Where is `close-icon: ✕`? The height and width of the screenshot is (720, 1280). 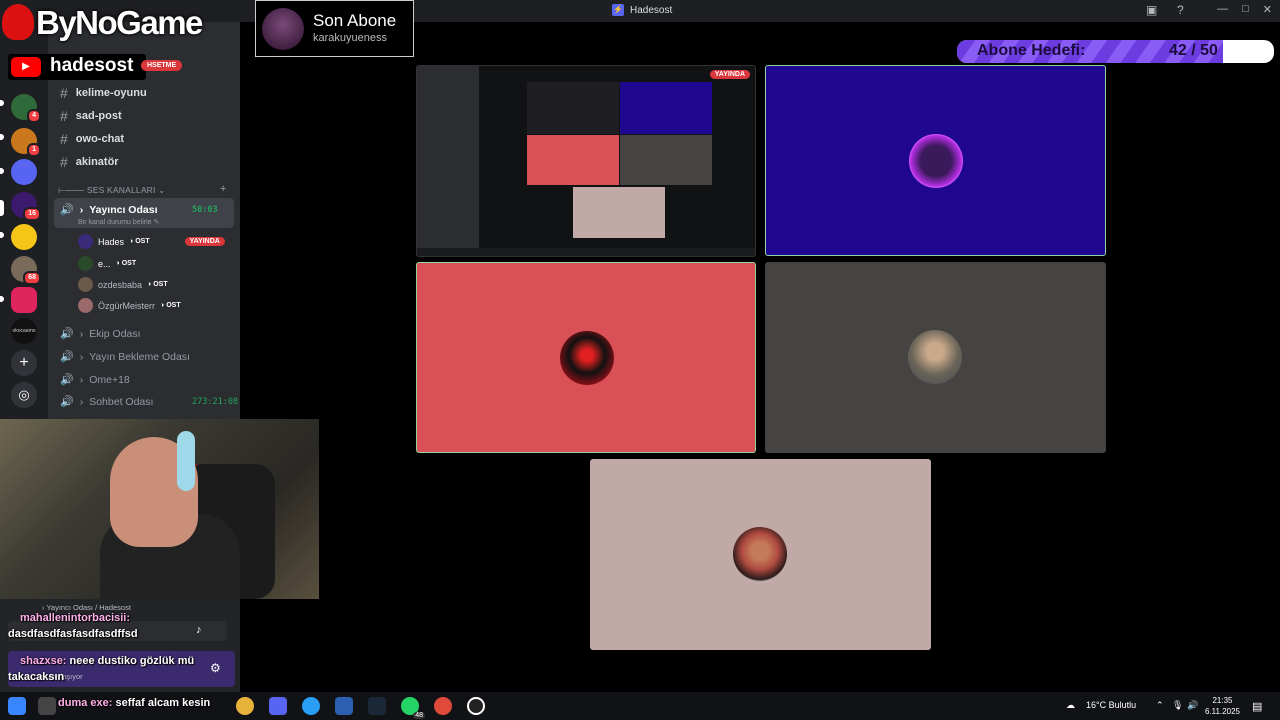
close-icon: ✕ is located at coordinates (1267, 9).